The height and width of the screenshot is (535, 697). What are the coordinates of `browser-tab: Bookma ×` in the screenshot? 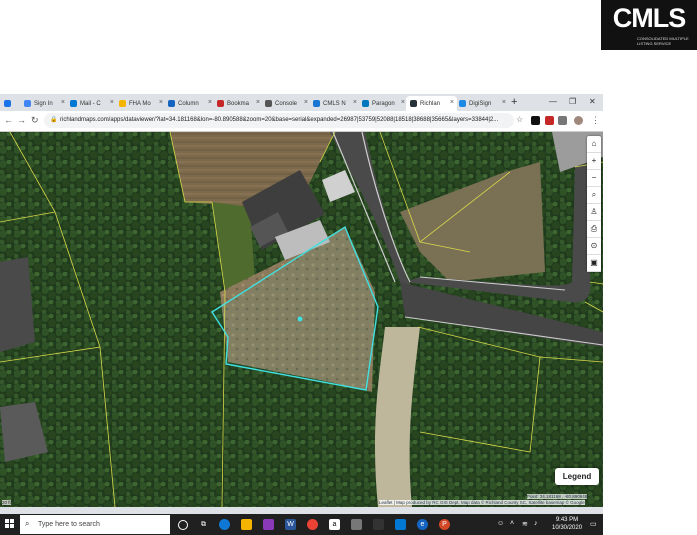 It's located at (238, 103).